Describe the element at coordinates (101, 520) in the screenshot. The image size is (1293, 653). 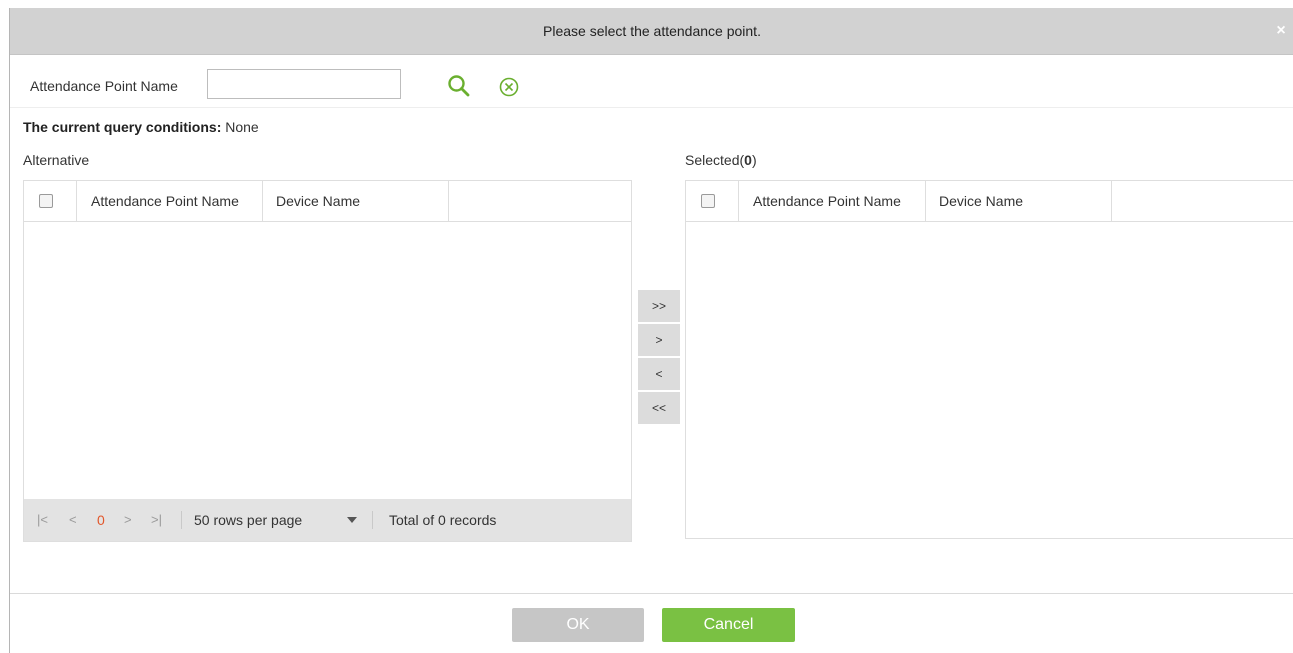
I see `current-page-number: 0` at that location.